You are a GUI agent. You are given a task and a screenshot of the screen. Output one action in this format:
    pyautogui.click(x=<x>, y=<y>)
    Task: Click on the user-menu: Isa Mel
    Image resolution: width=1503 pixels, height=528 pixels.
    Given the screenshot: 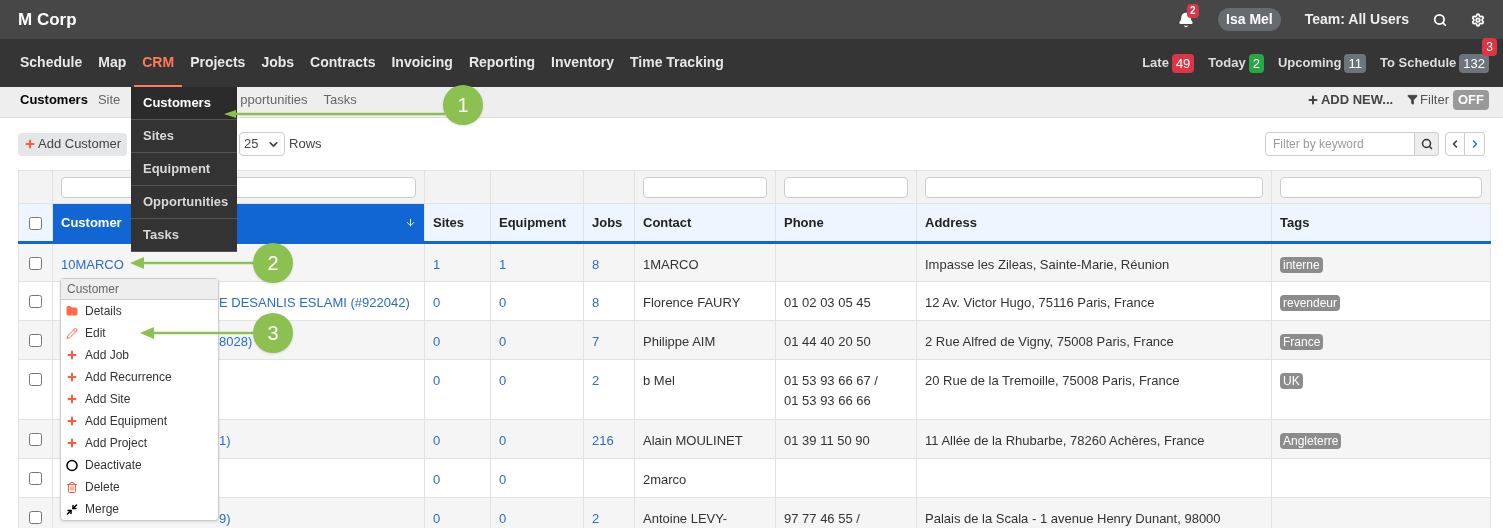 What is the action you would take?
    pyautogui.click(x=1249, y=19)
    